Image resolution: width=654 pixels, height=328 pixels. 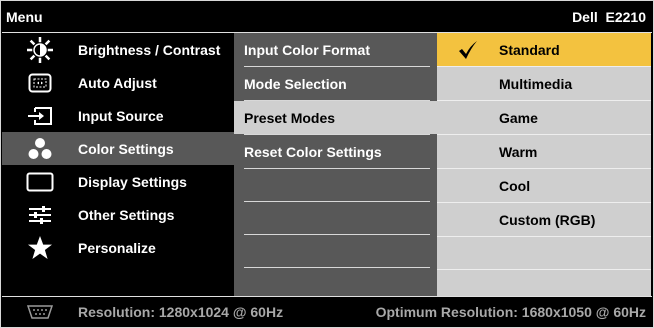 I want to click on submenu-item-label: Mode Selection, so click(x=295, y=83).